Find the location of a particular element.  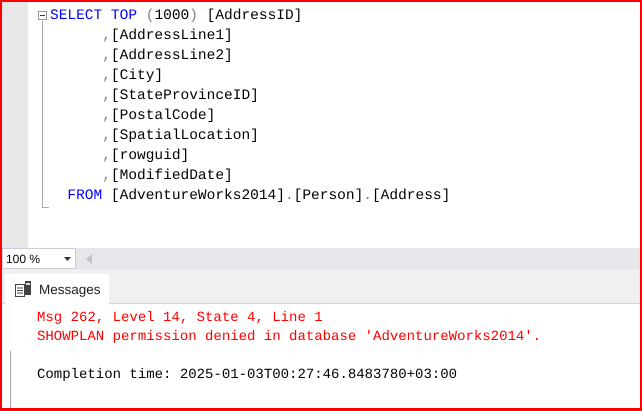

zoom-dropdown: 100 % is located at coordinates (39, 258).